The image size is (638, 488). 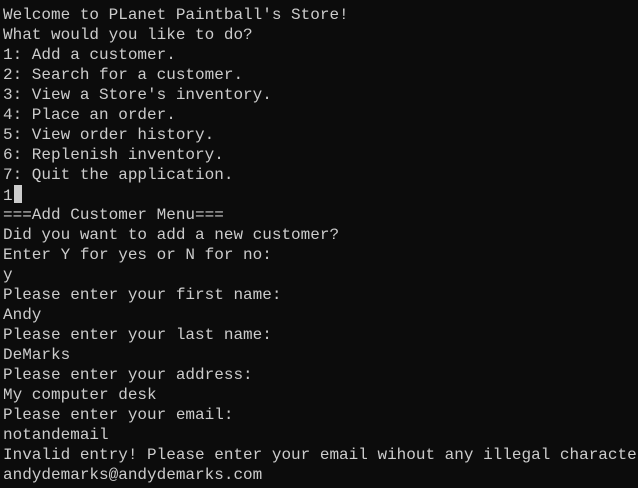 I want to click on menu-prompt: What would you like to do?, so click(x=128, y=35).